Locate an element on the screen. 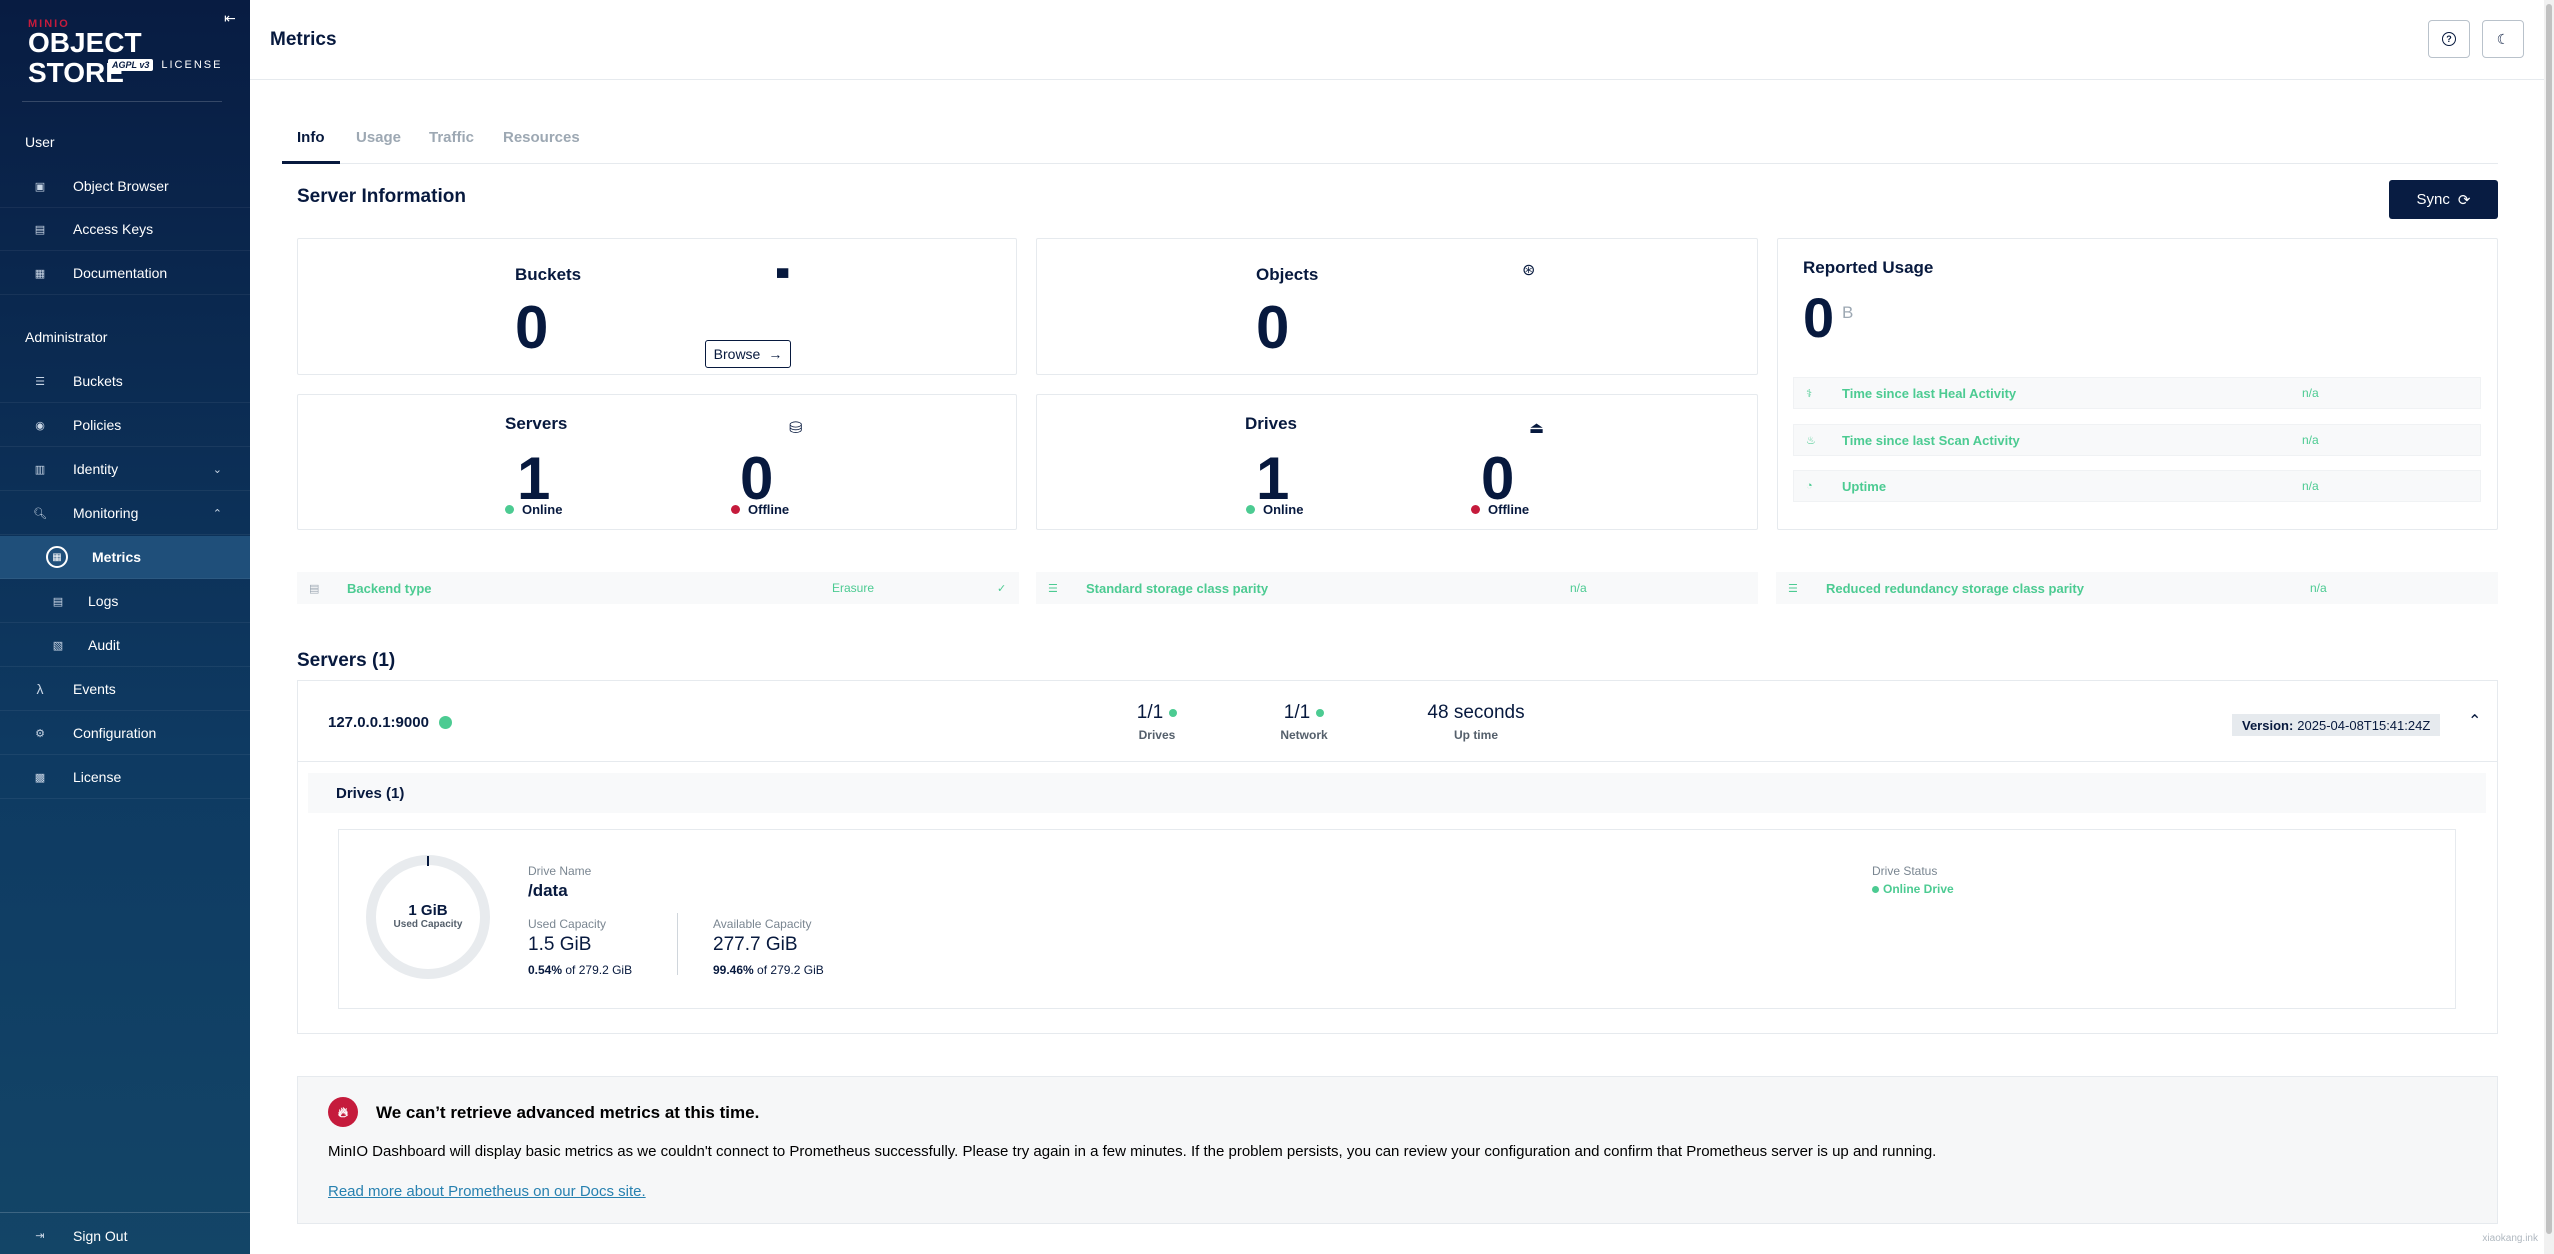 The image size is (2554, 1254). online-label: Online is located at coordinates (542, 509).